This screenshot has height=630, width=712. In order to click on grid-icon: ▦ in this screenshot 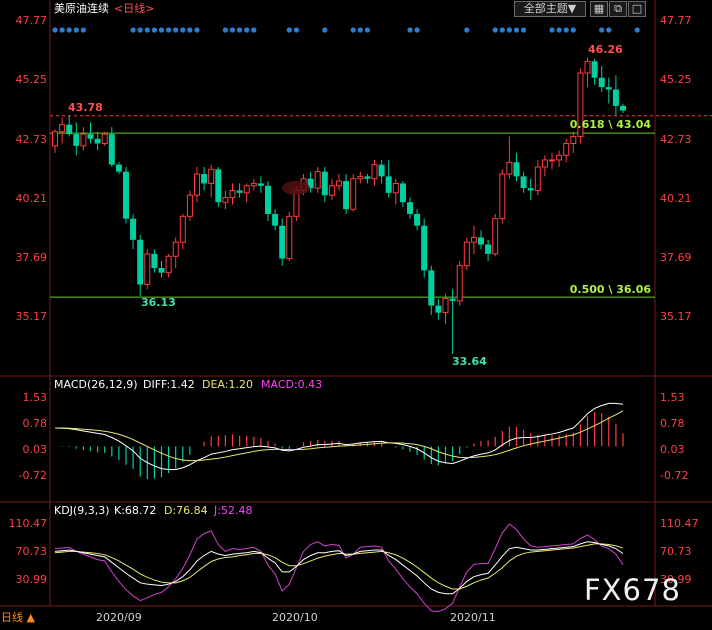, I will do `click(599, 9)`.